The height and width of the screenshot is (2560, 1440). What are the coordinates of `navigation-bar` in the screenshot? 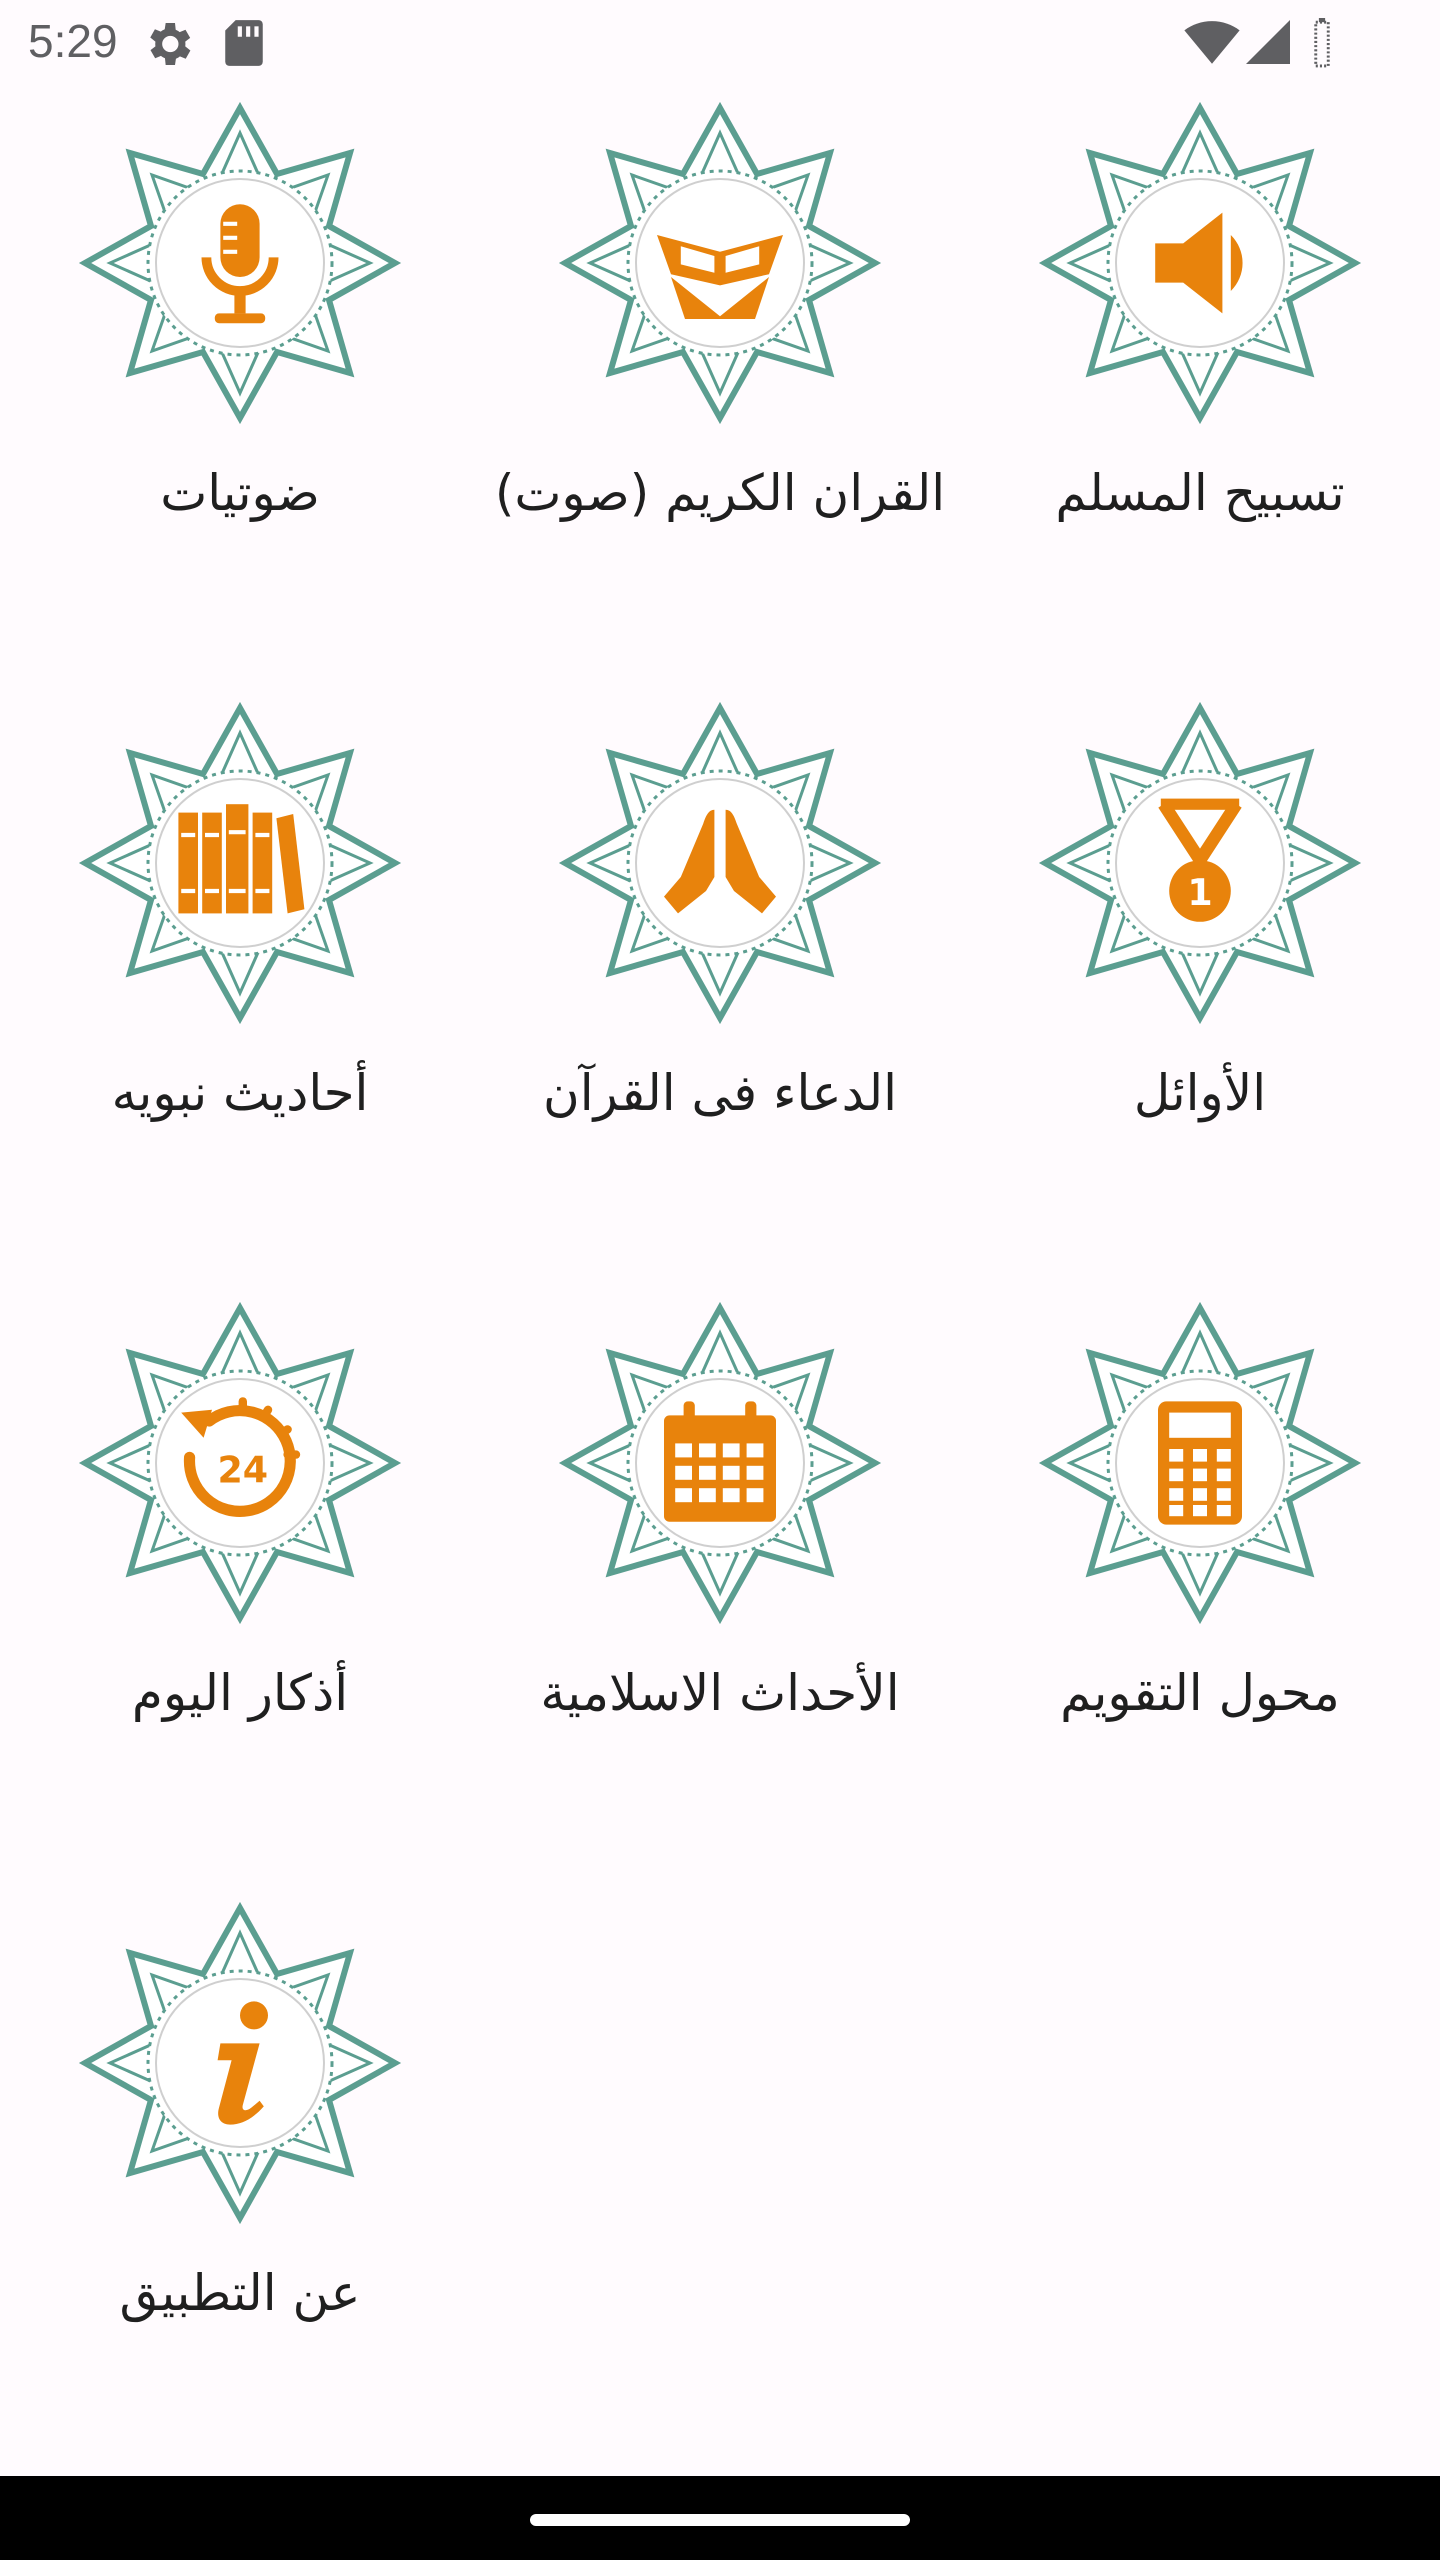 It's located at (720, 2518).